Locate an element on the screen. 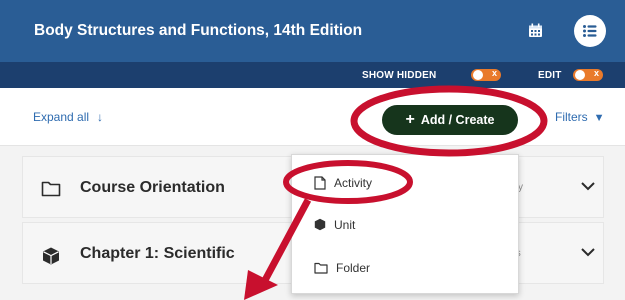 Image resolution: width=625 pixels, height=300 pixels. filters-link: Filters ▼ is located at coordinates (580, 117).